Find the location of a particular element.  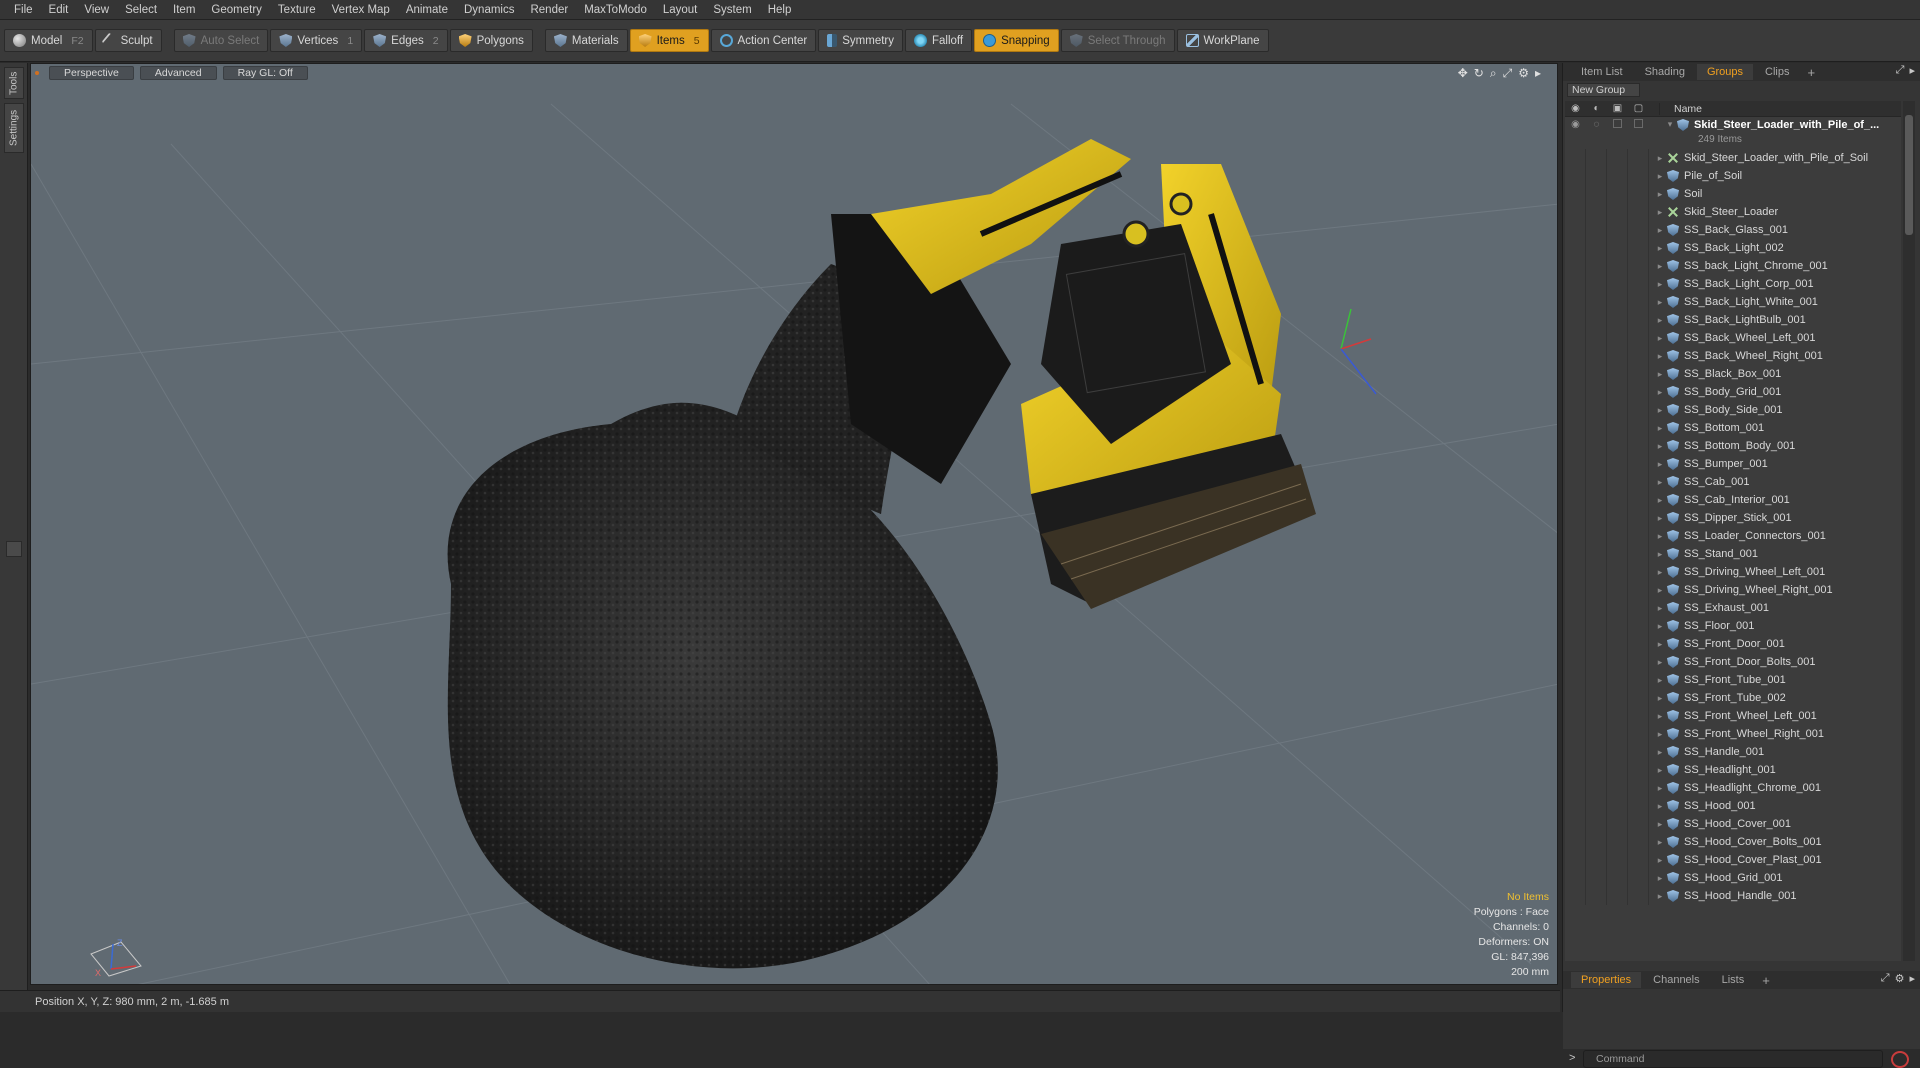

group-item-row: ▸ SS_Back_Light_White_001 is located at coordinates (1733, 302).